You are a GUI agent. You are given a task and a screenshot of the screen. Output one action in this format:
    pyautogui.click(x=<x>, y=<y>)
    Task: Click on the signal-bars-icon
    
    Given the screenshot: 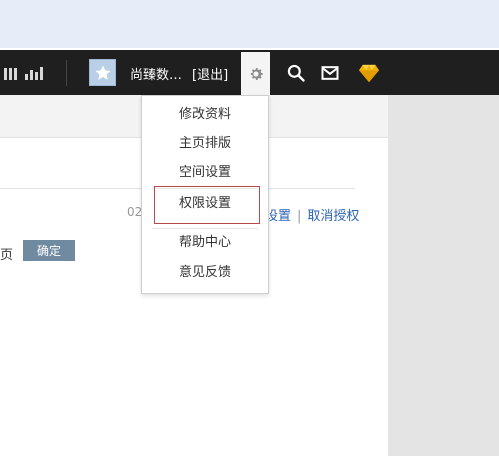 What is the action you would take?
    pyautogui.click(x=34, y=72)
    